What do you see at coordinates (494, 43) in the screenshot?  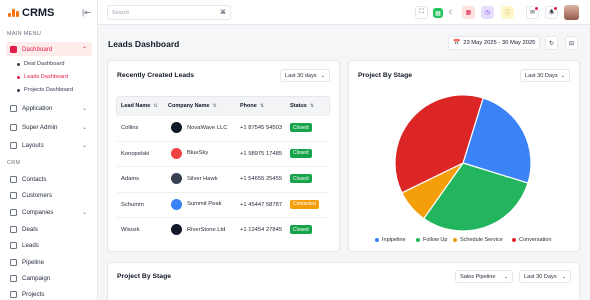 I see `date-range-picker: 📅 23 May 2025 - 30 May 2025` at bounding box center [494, 43].